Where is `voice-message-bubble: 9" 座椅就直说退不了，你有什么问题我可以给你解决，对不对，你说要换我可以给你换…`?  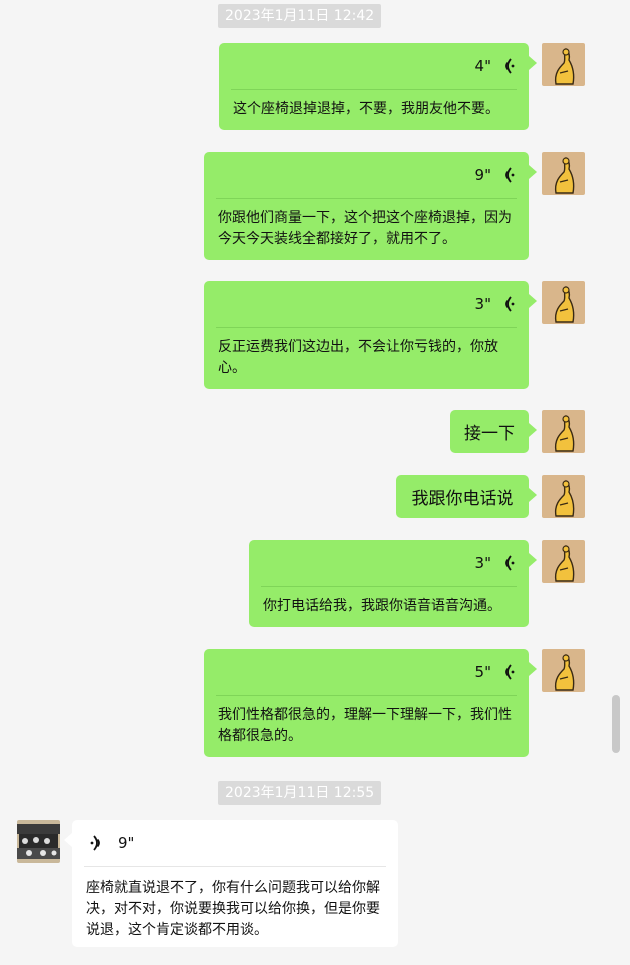
voice-message-bubble: 9" 座椅就直说退不了，你有什么问题我可以给你解决，对不对，你说要换我可以给你换… is located at coordinates (231, 883).